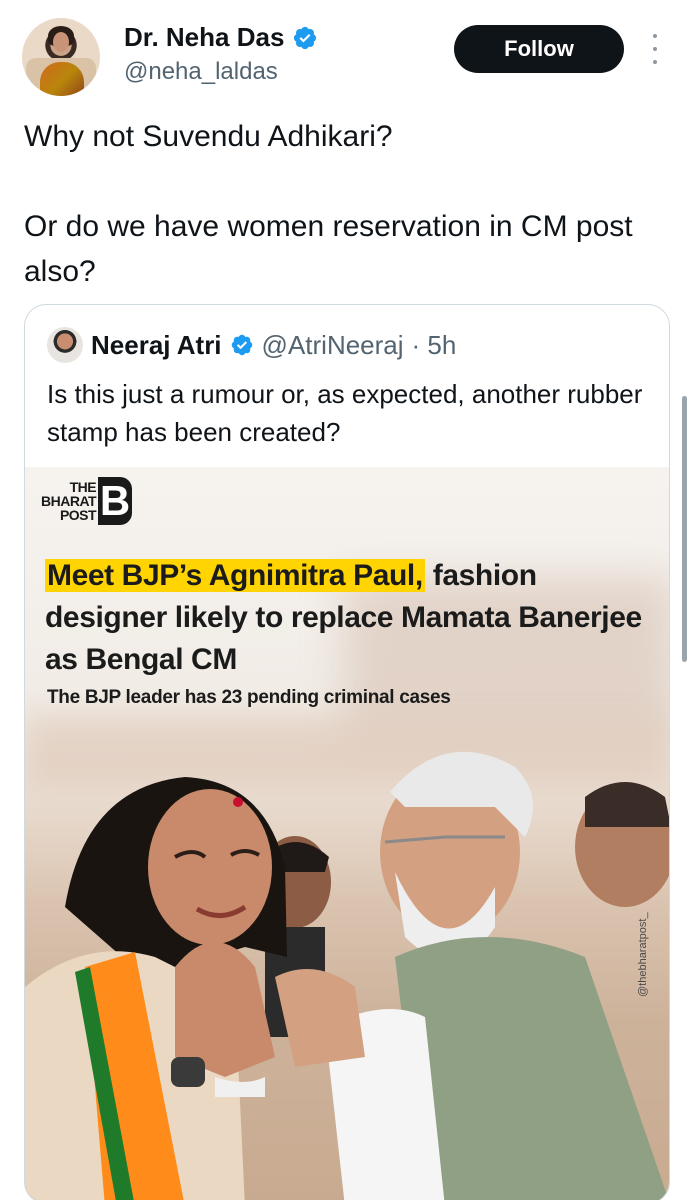 The image size is (694, 1200). I want to click on logo-text-line: POST, so click(78, 515).